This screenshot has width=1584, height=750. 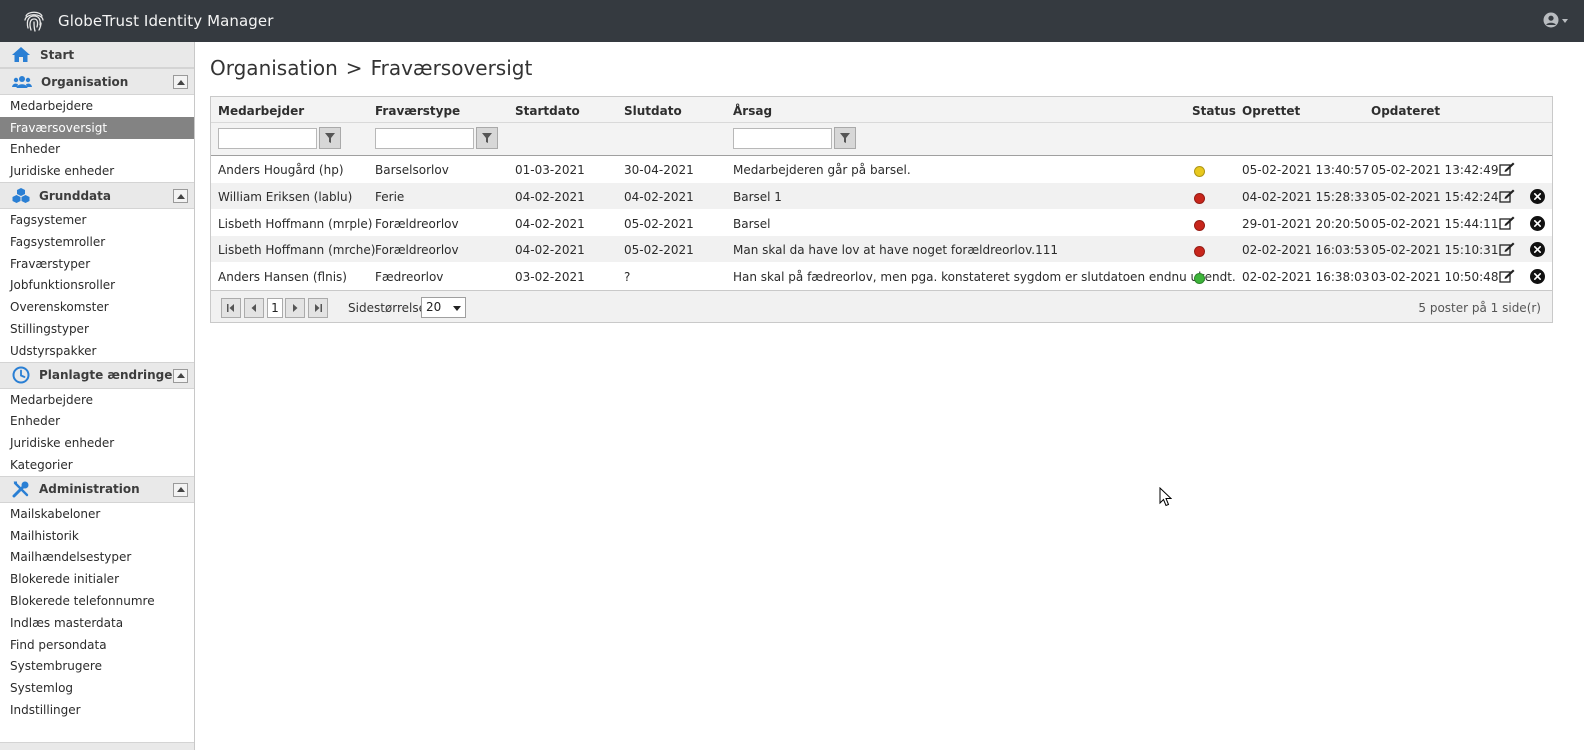 What do you see at coordinates (97, 81) in the screenshot?
I see `sidebar-section-organisation: Organisation` at bounding box center [97, 81].